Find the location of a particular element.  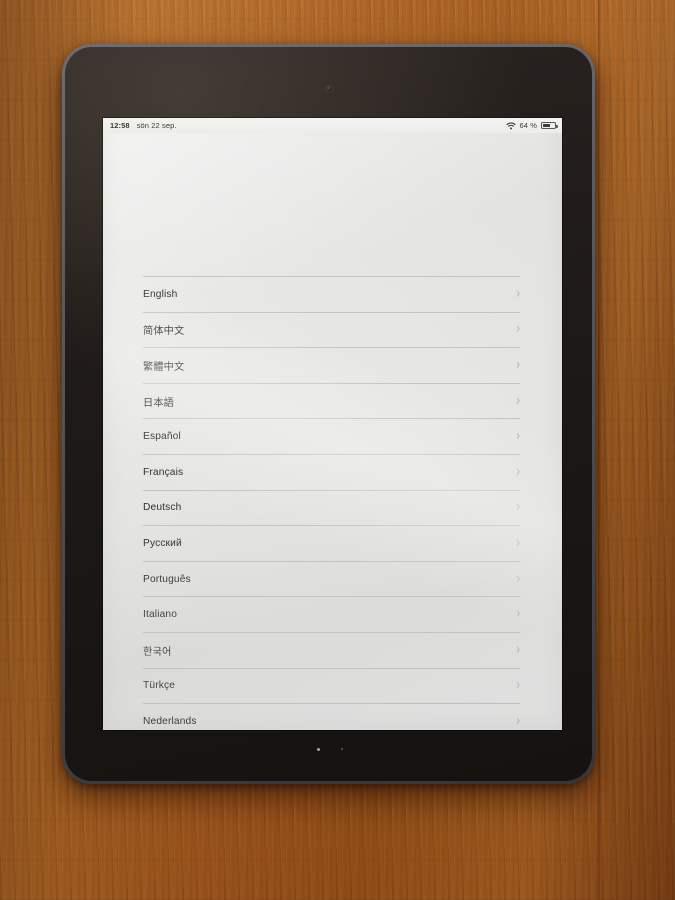

language-row: Português › is located at coordinates (331, 578).